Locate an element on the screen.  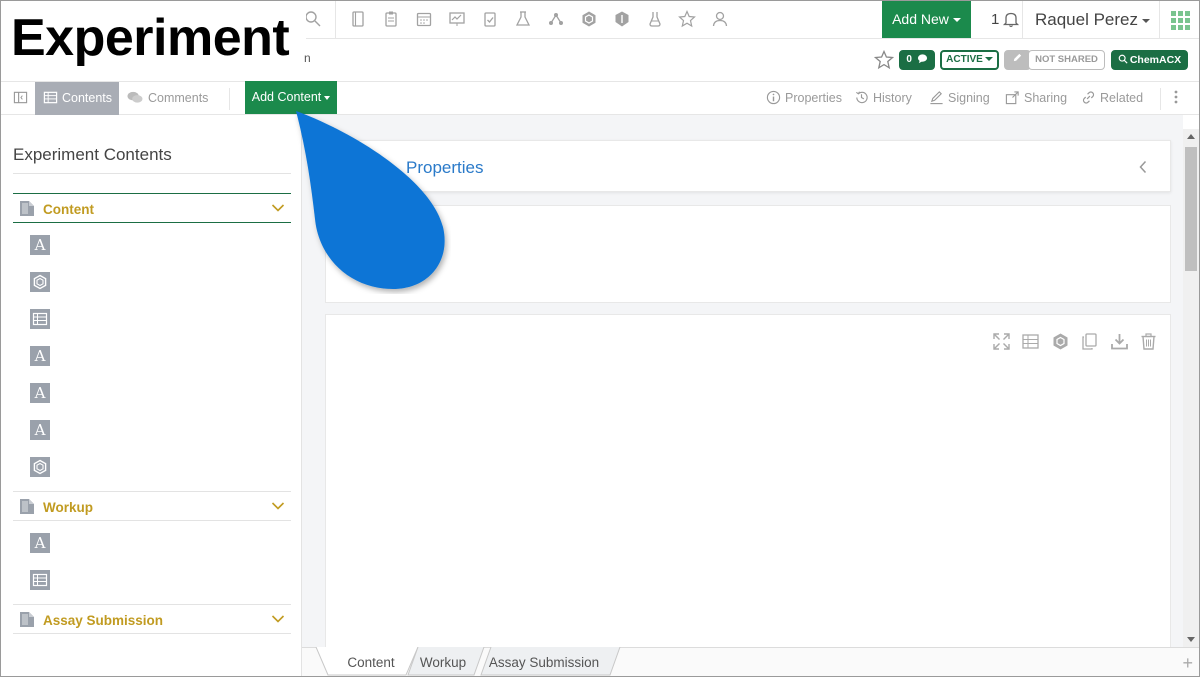
scroll-thumb is located at coordinates (1191, 209).